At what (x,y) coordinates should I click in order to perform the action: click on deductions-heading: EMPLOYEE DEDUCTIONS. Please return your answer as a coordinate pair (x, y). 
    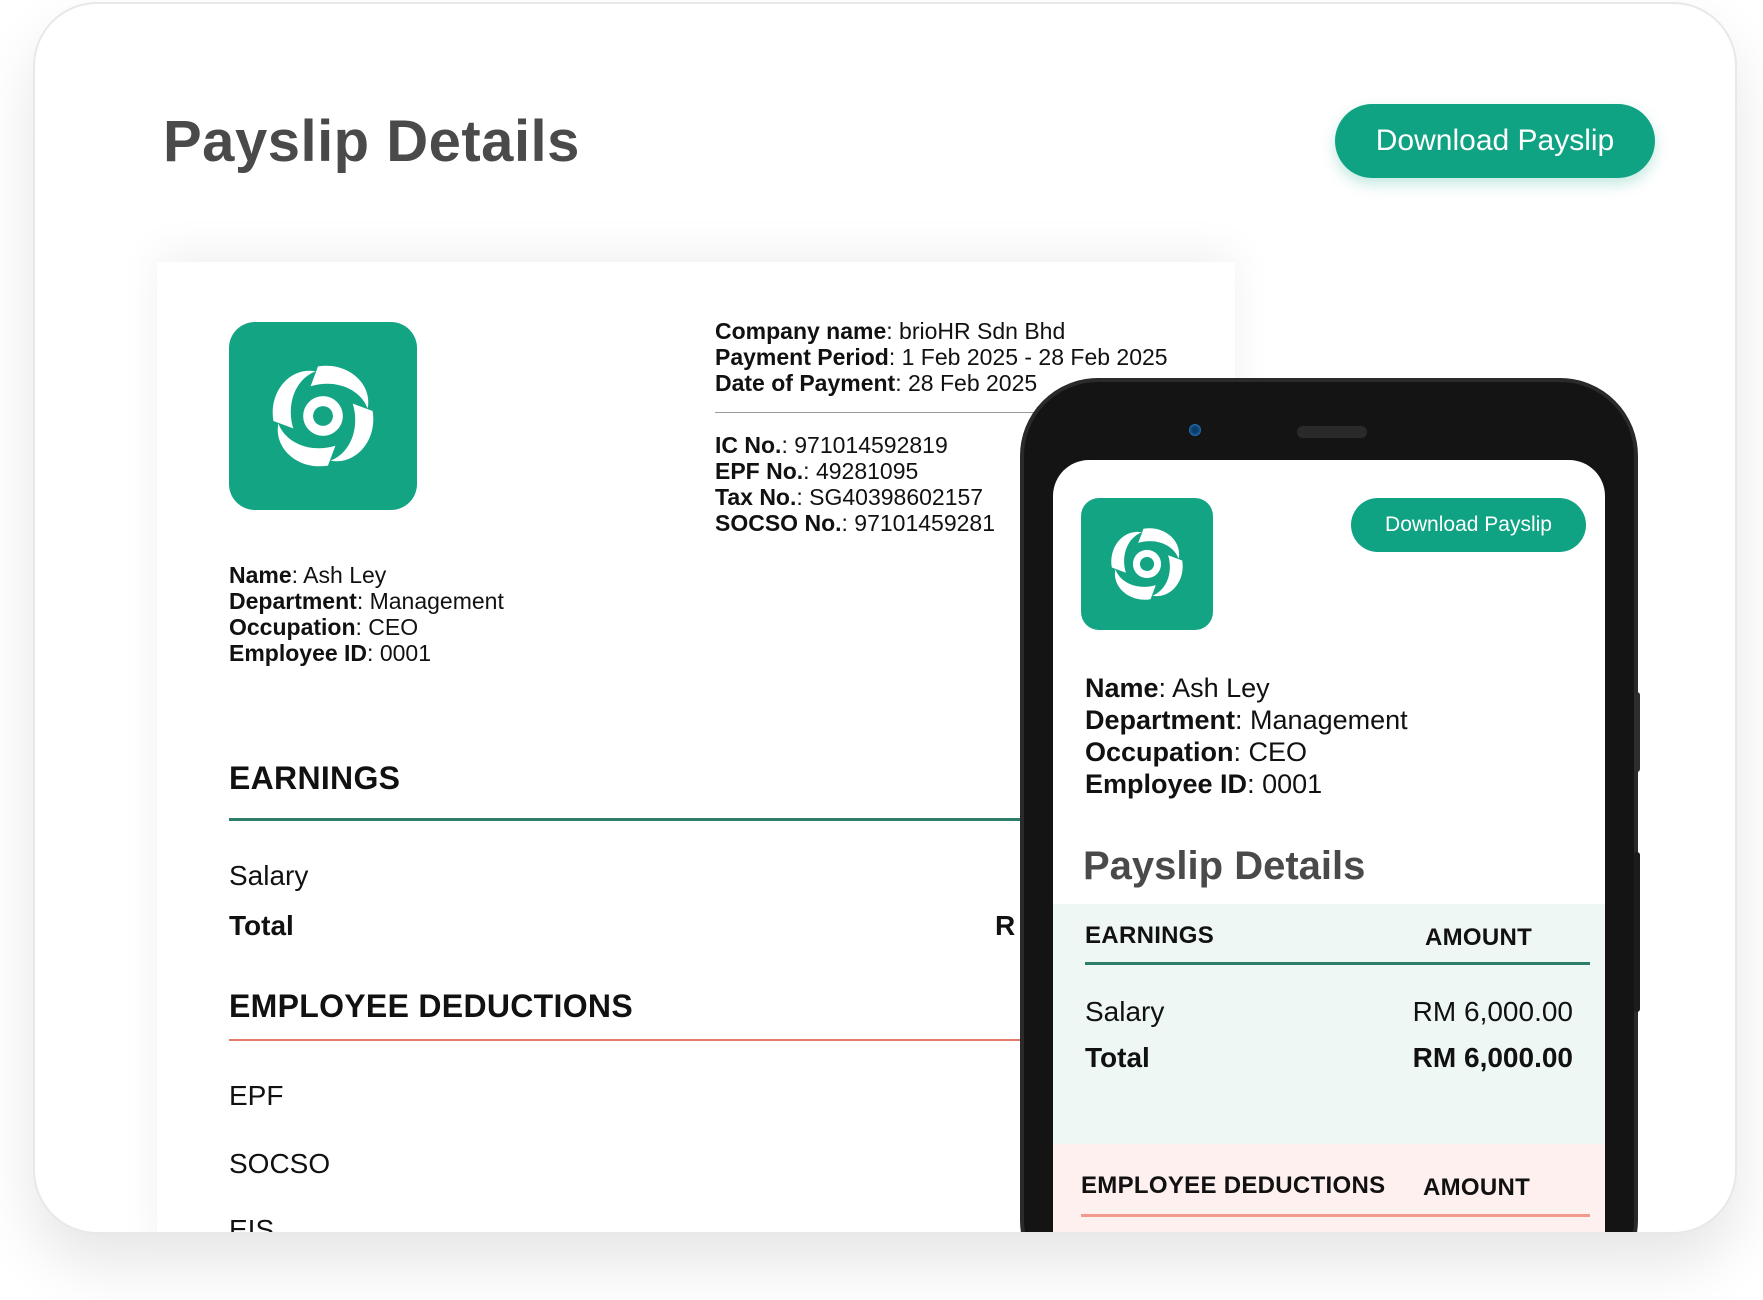
    Looking at the image, I should click on (431, 1006).